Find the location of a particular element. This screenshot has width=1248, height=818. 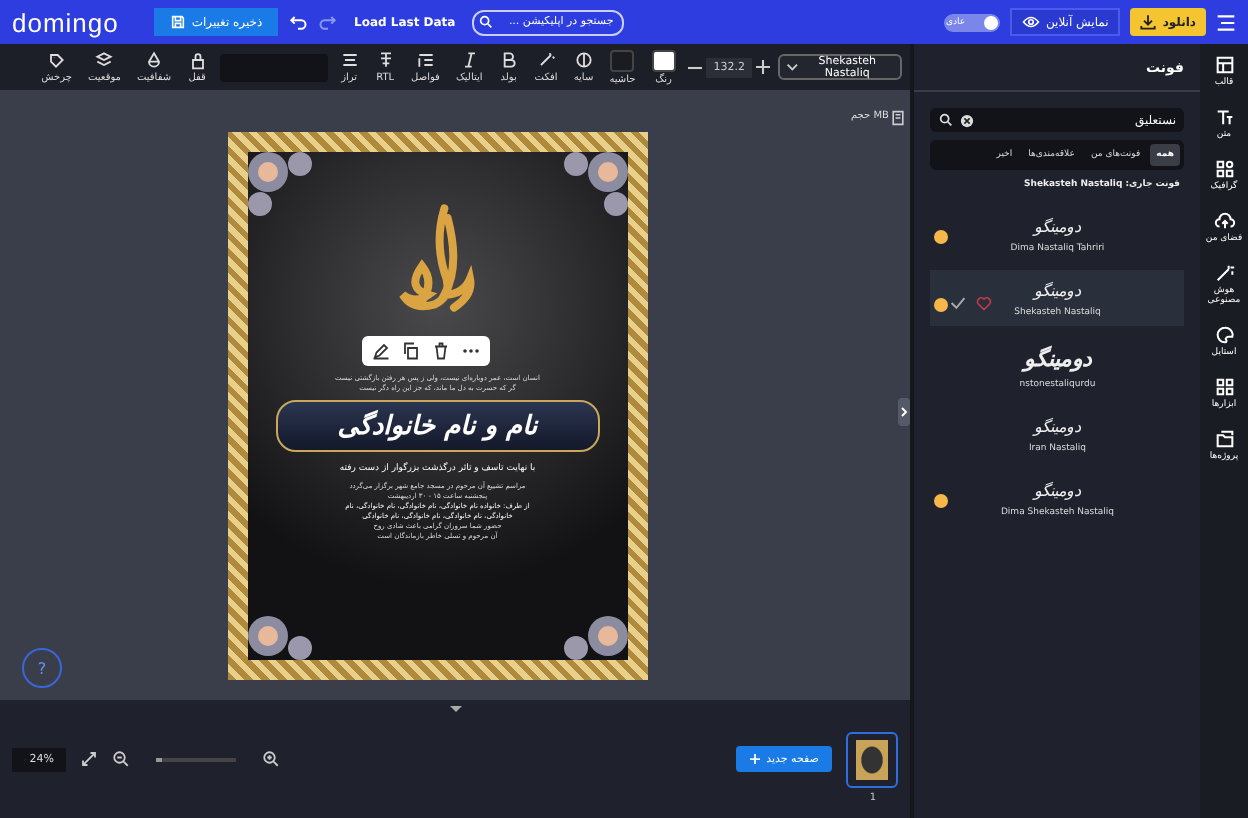

collapse-icon is located at coordinates (456, 709).